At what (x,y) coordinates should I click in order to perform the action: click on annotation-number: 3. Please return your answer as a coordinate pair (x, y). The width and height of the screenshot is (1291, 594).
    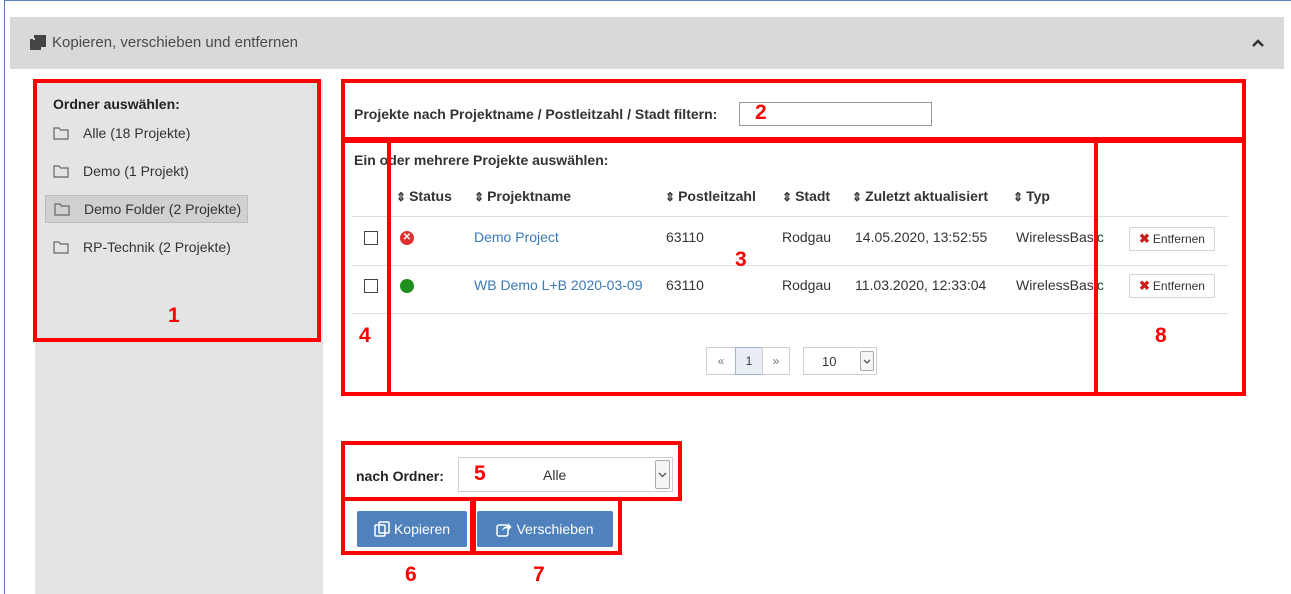
    Looking at the image, I should click on (741, 259).